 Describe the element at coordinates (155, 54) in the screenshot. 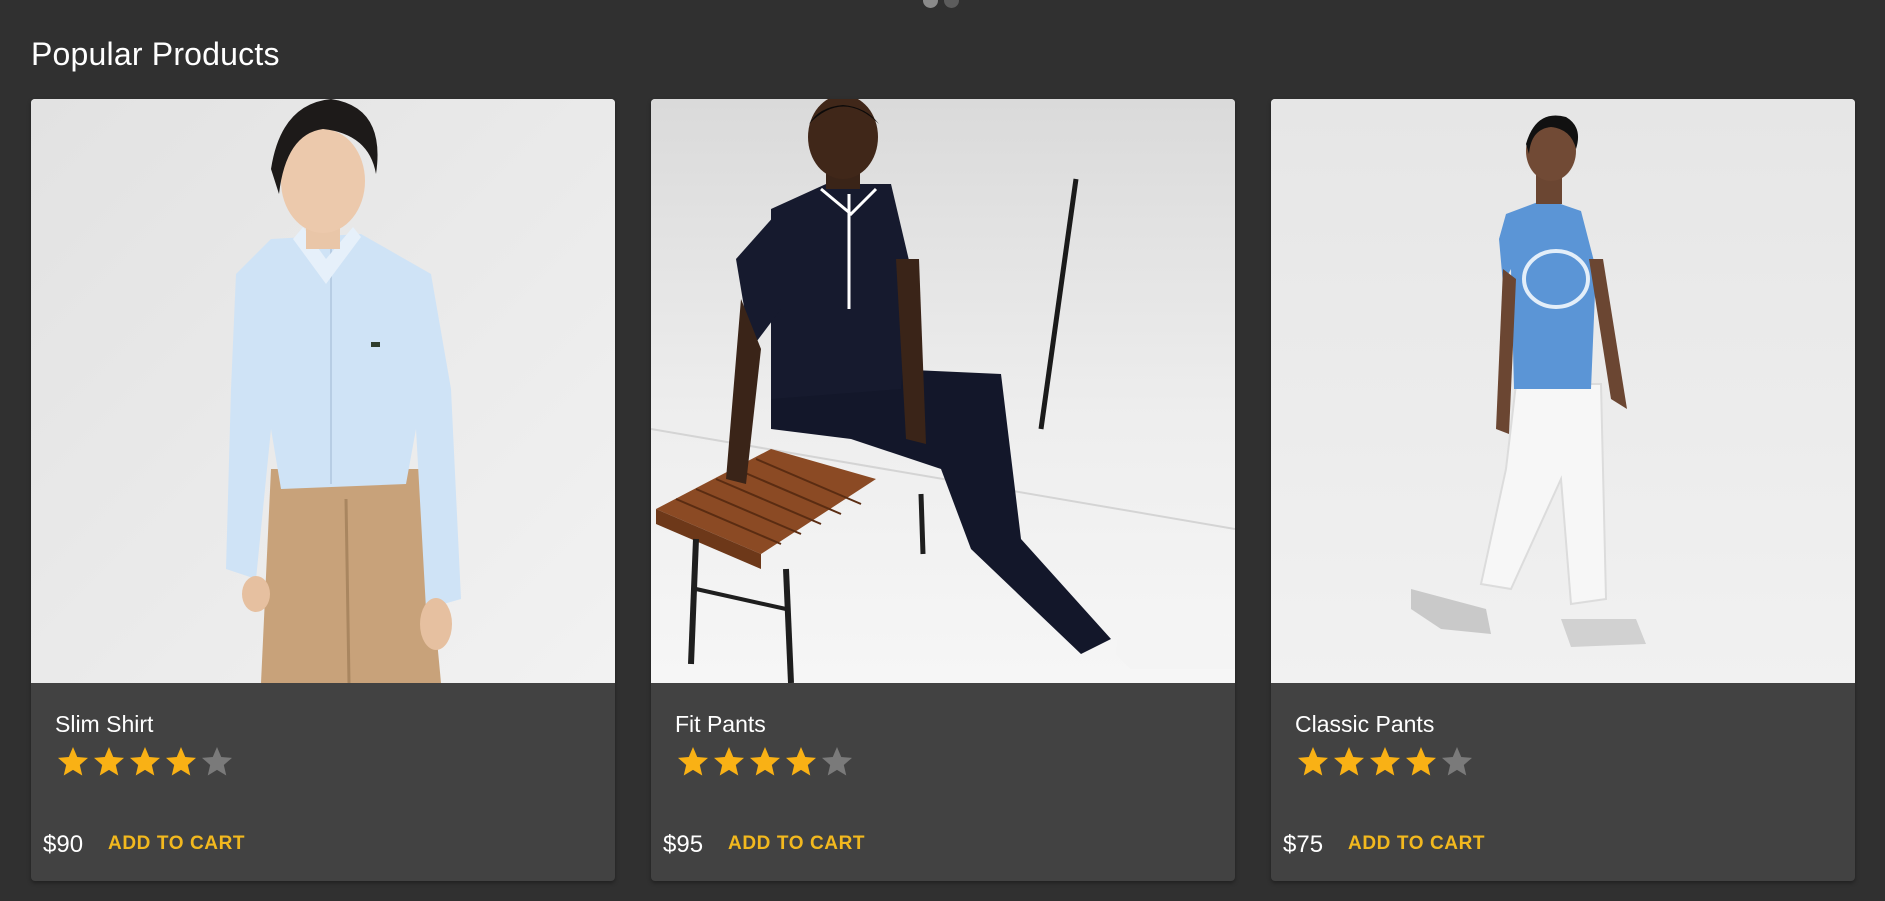

I see `section-title: Popular Products` at that location.